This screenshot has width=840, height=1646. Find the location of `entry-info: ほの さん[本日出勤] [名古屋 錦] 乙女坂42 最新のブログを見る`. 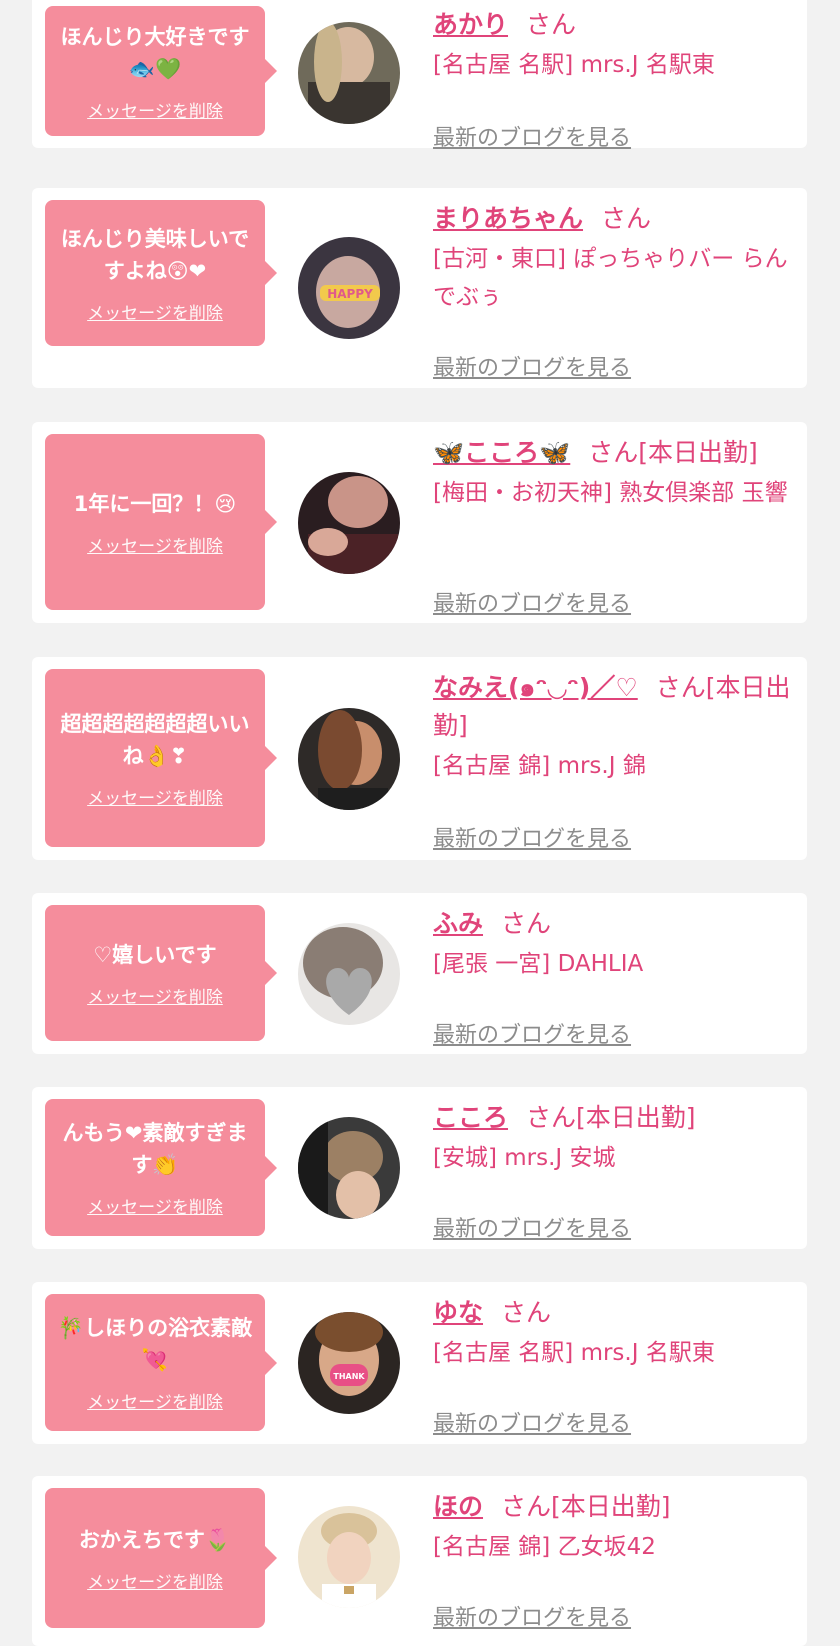

entry-info: ほの さん[本日出勤] [名古屋 錦] 乙女坂42 最新のブログを見る is located at coordinates (612, 1559).